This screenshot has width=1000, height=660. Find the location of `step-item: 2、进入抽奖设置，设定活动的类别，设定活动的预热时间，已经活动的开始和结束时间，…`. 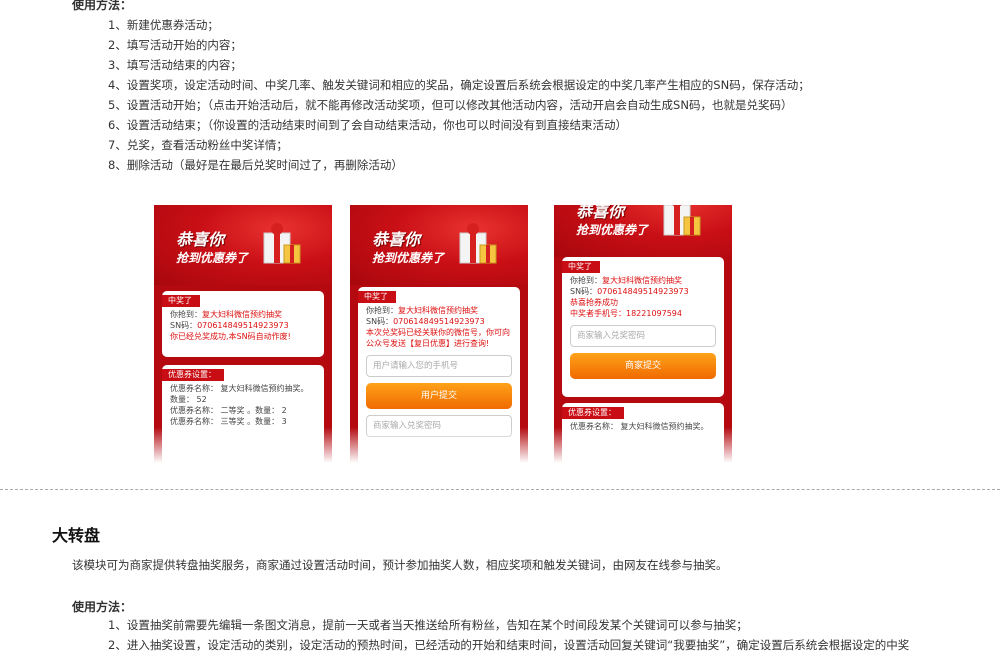

step-item: 2、进入抽奖设置，设定活动的类别，设定活动的预热时间，已经活动的开始和结束时间，… is located at coordinates (509, 645).